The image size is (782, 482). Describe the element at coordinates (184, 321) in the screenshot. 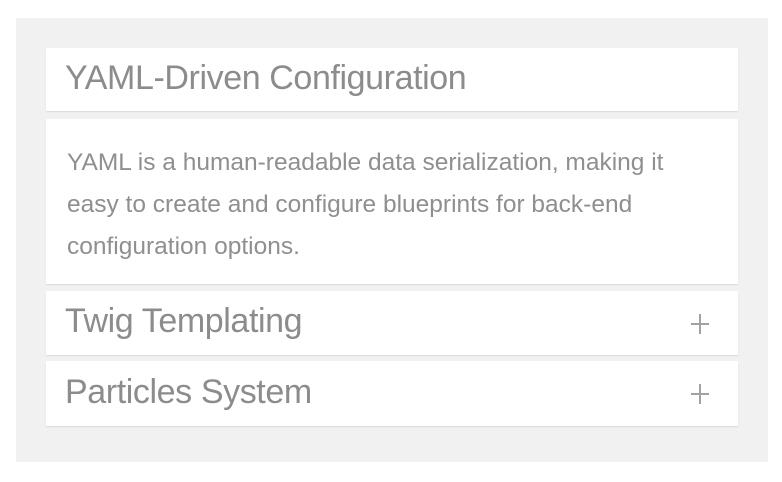

I see `accordion-title: Twig Templating` at that location.